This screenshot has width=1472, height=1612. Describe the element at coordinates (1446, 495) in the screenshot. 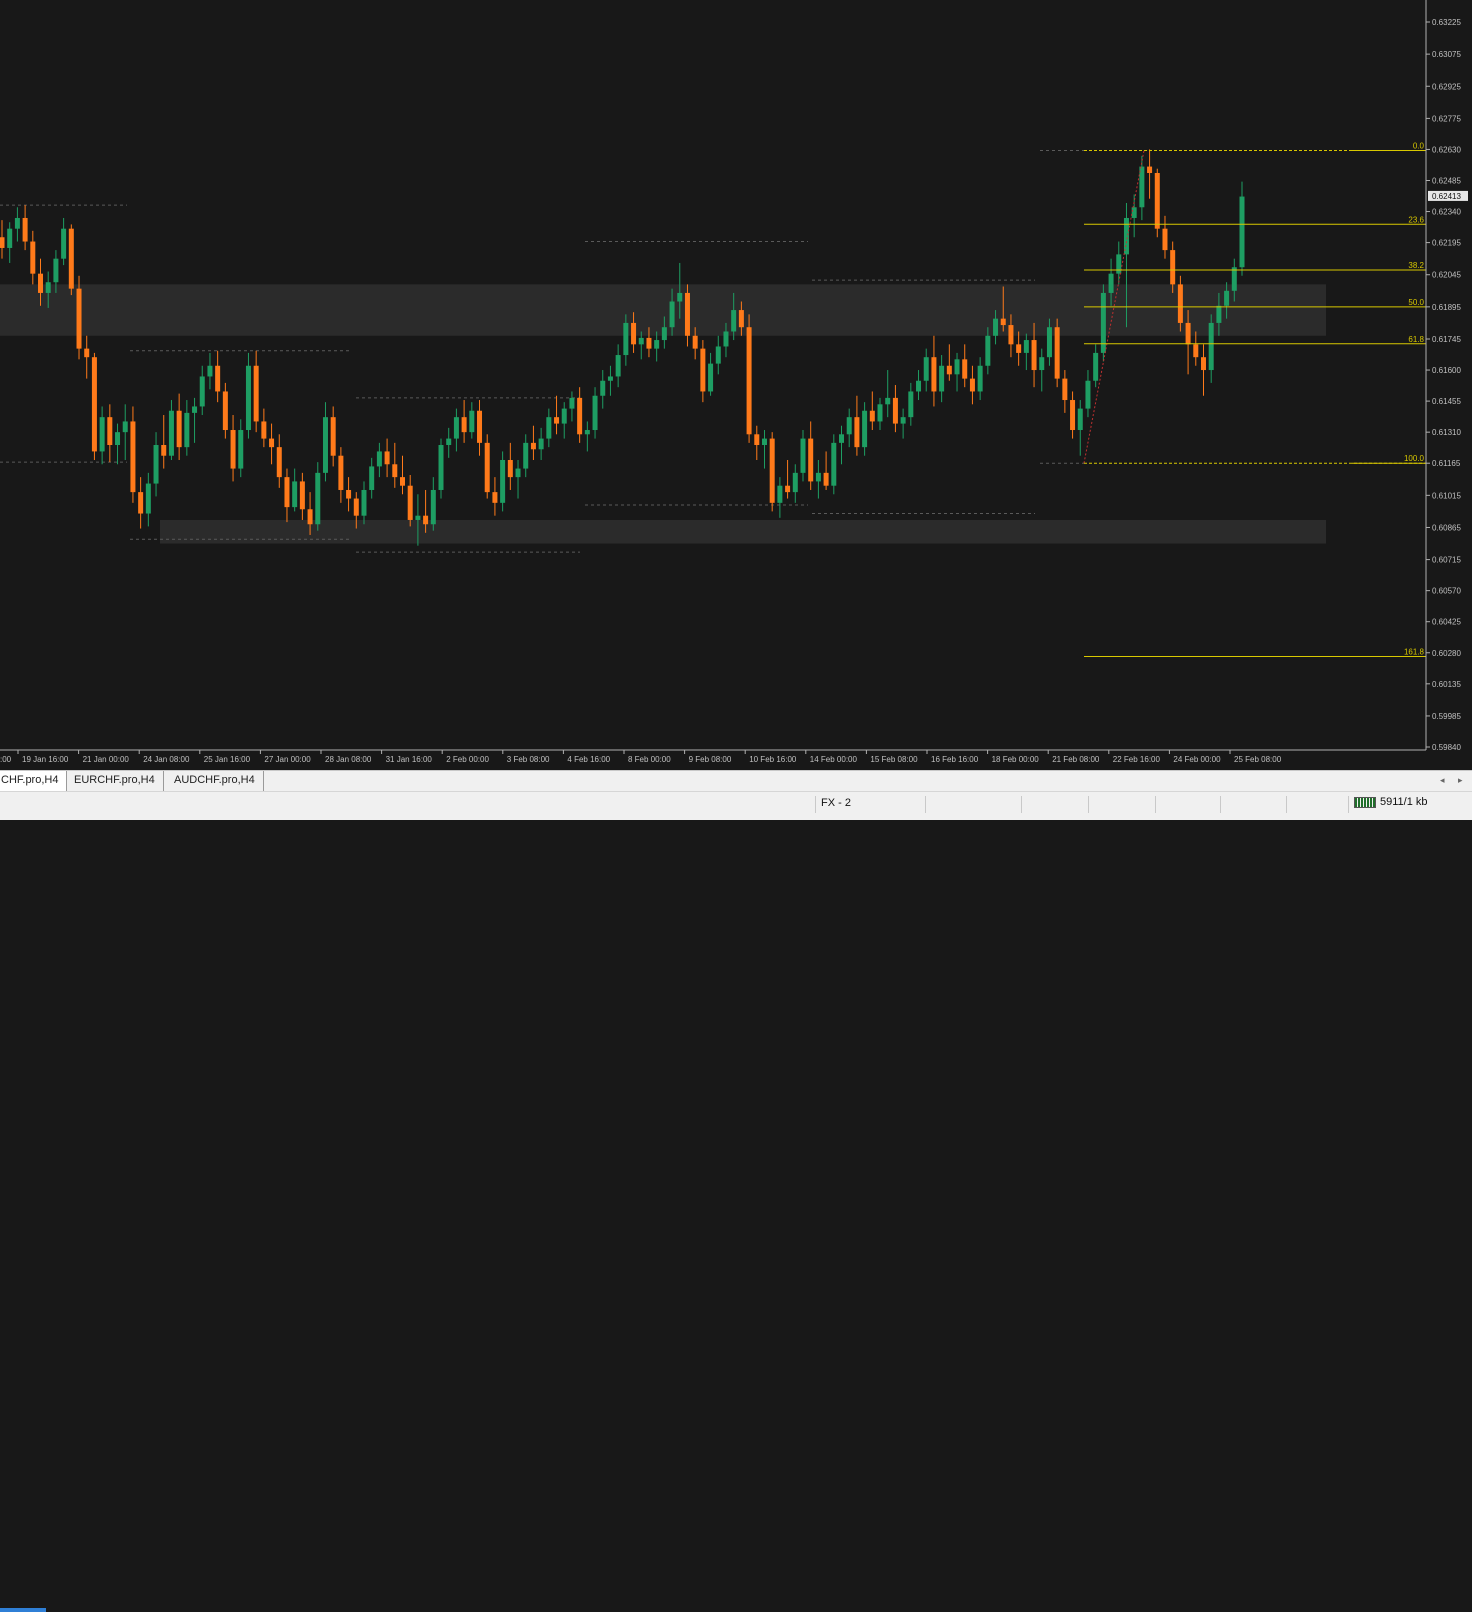

I see `price-tick-label: 0.61015` at that location.